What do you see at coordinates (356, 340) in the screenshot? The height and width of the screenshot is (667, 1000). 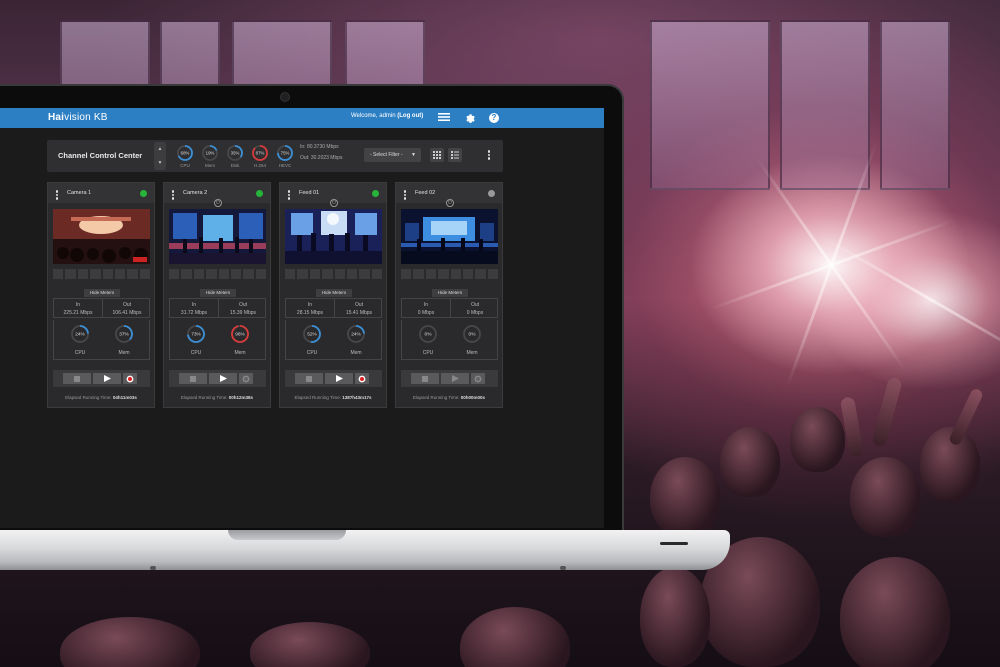 I see `mem-gauge: 24% Mem` at bounding box center [356, 340].